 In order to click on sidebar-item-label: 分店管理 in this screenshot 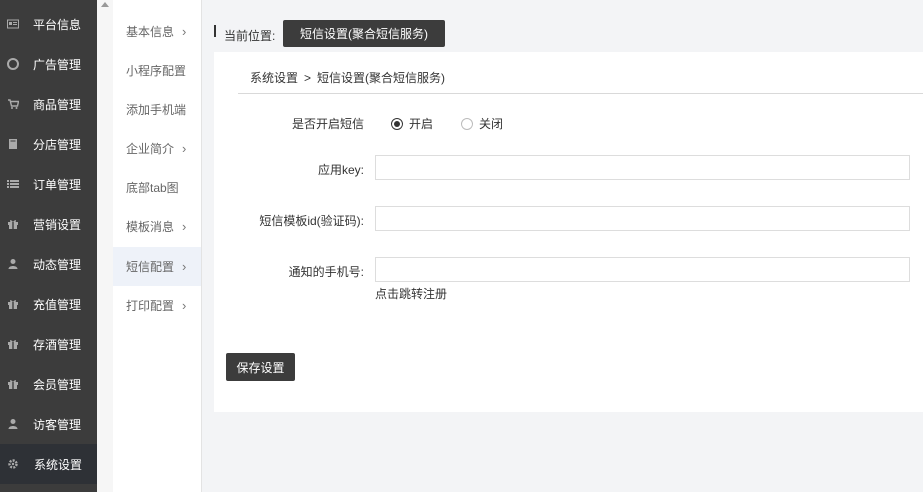, I will do `click(57, 144)`.